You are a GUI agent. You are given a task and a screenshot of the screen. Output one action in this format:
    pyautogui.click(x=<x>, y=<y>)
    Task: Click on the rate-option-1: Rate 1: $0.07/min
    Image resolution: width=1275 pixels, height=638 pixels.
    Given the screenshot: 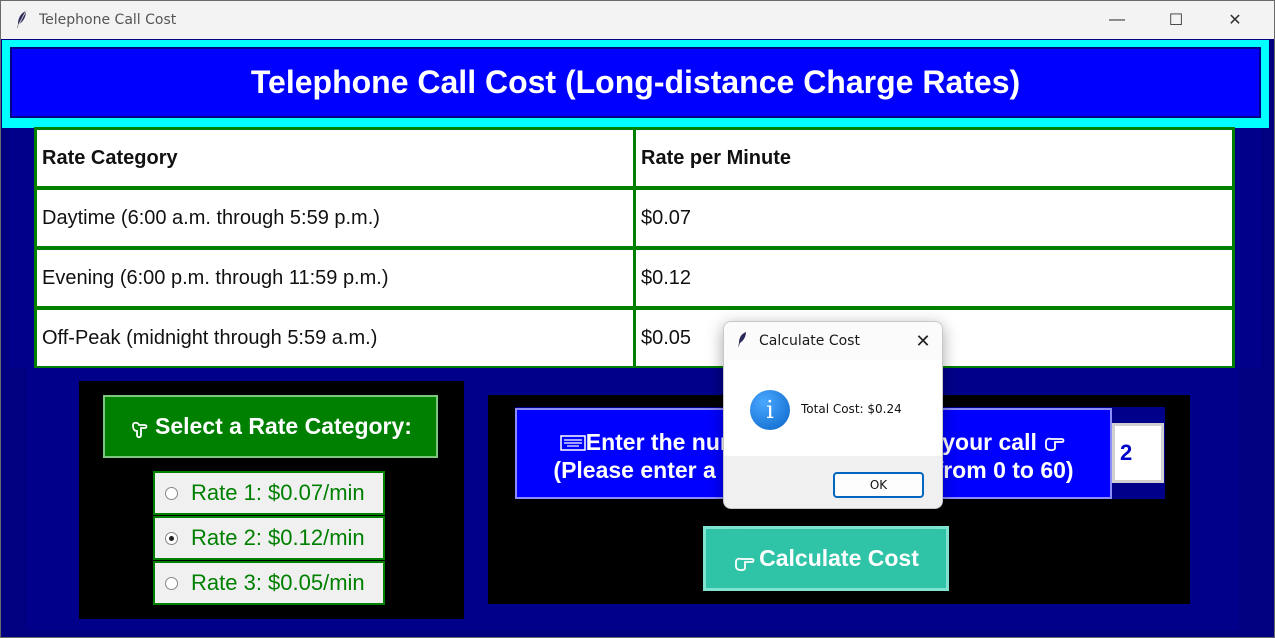 What is the action you would take?
    pyautogui.click(x=269, y=493)
    